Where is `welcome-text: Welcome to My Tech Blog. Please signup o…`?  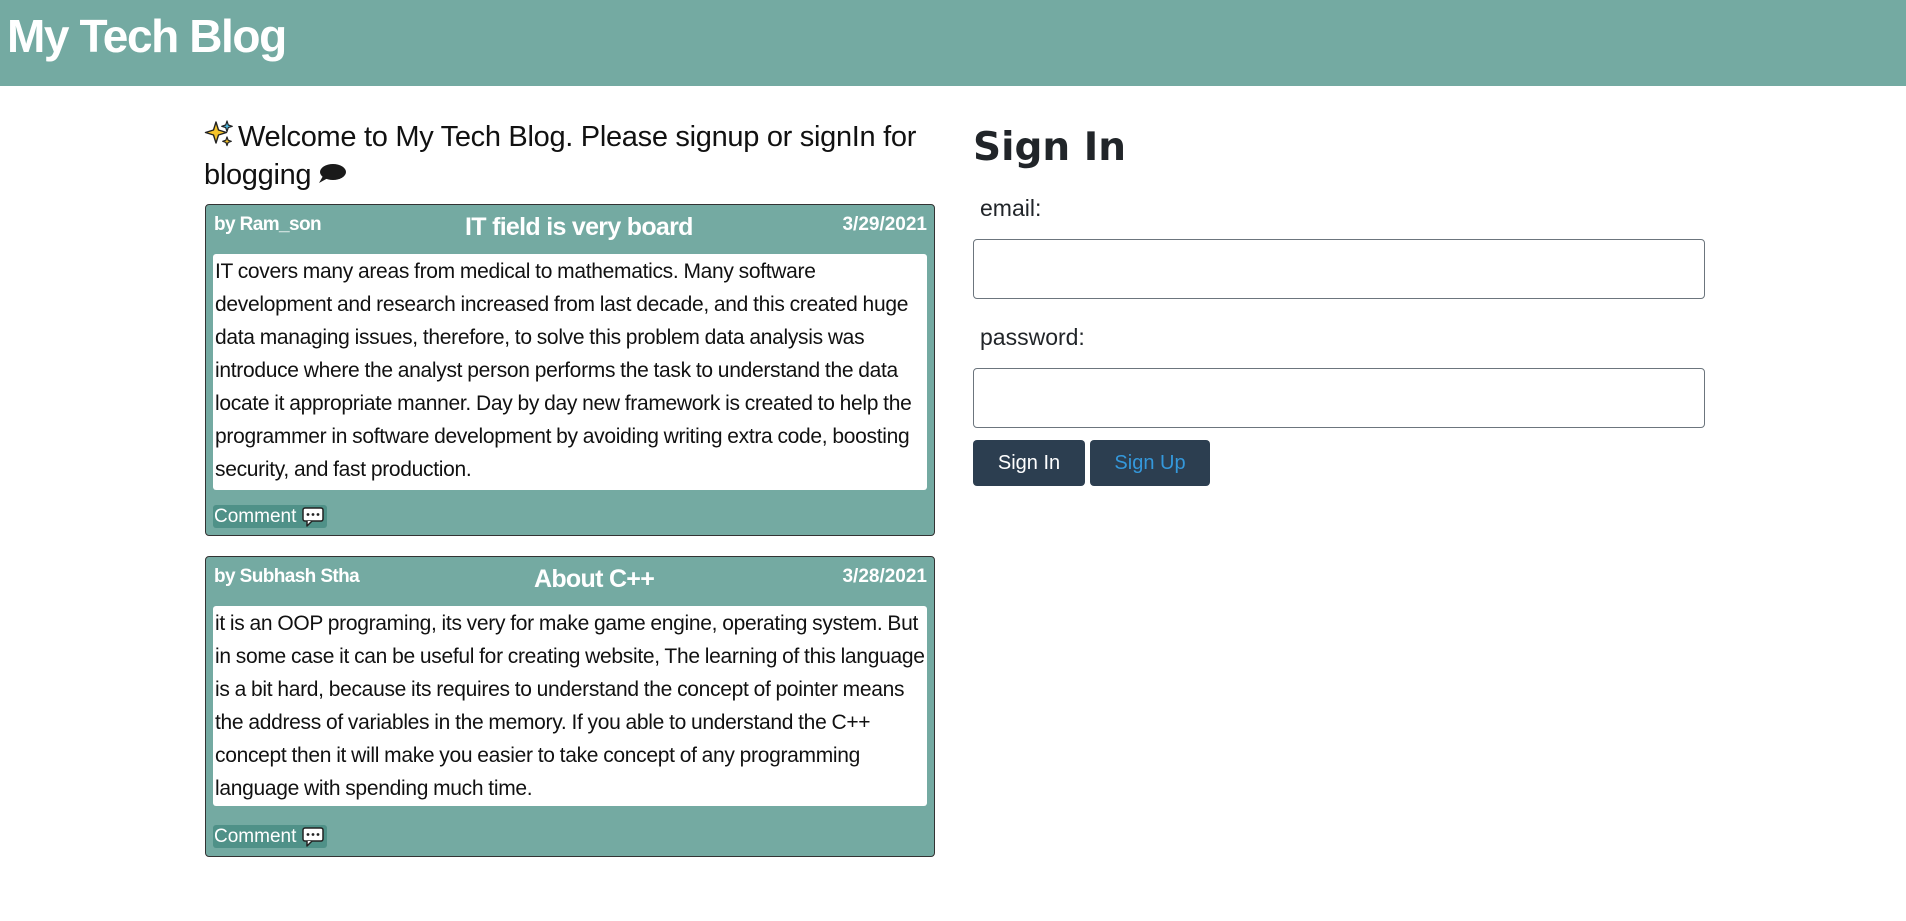
welcome-text: Welcome to My Tech Blog. Please signup o… is located at coordinates (560, 156).